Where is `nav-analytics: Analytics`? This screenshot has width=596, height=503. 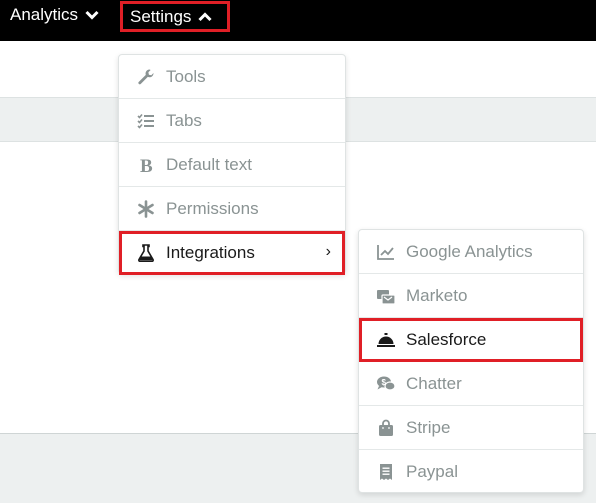
nav-analytics: Analytics is located at coordinates (54, 15).